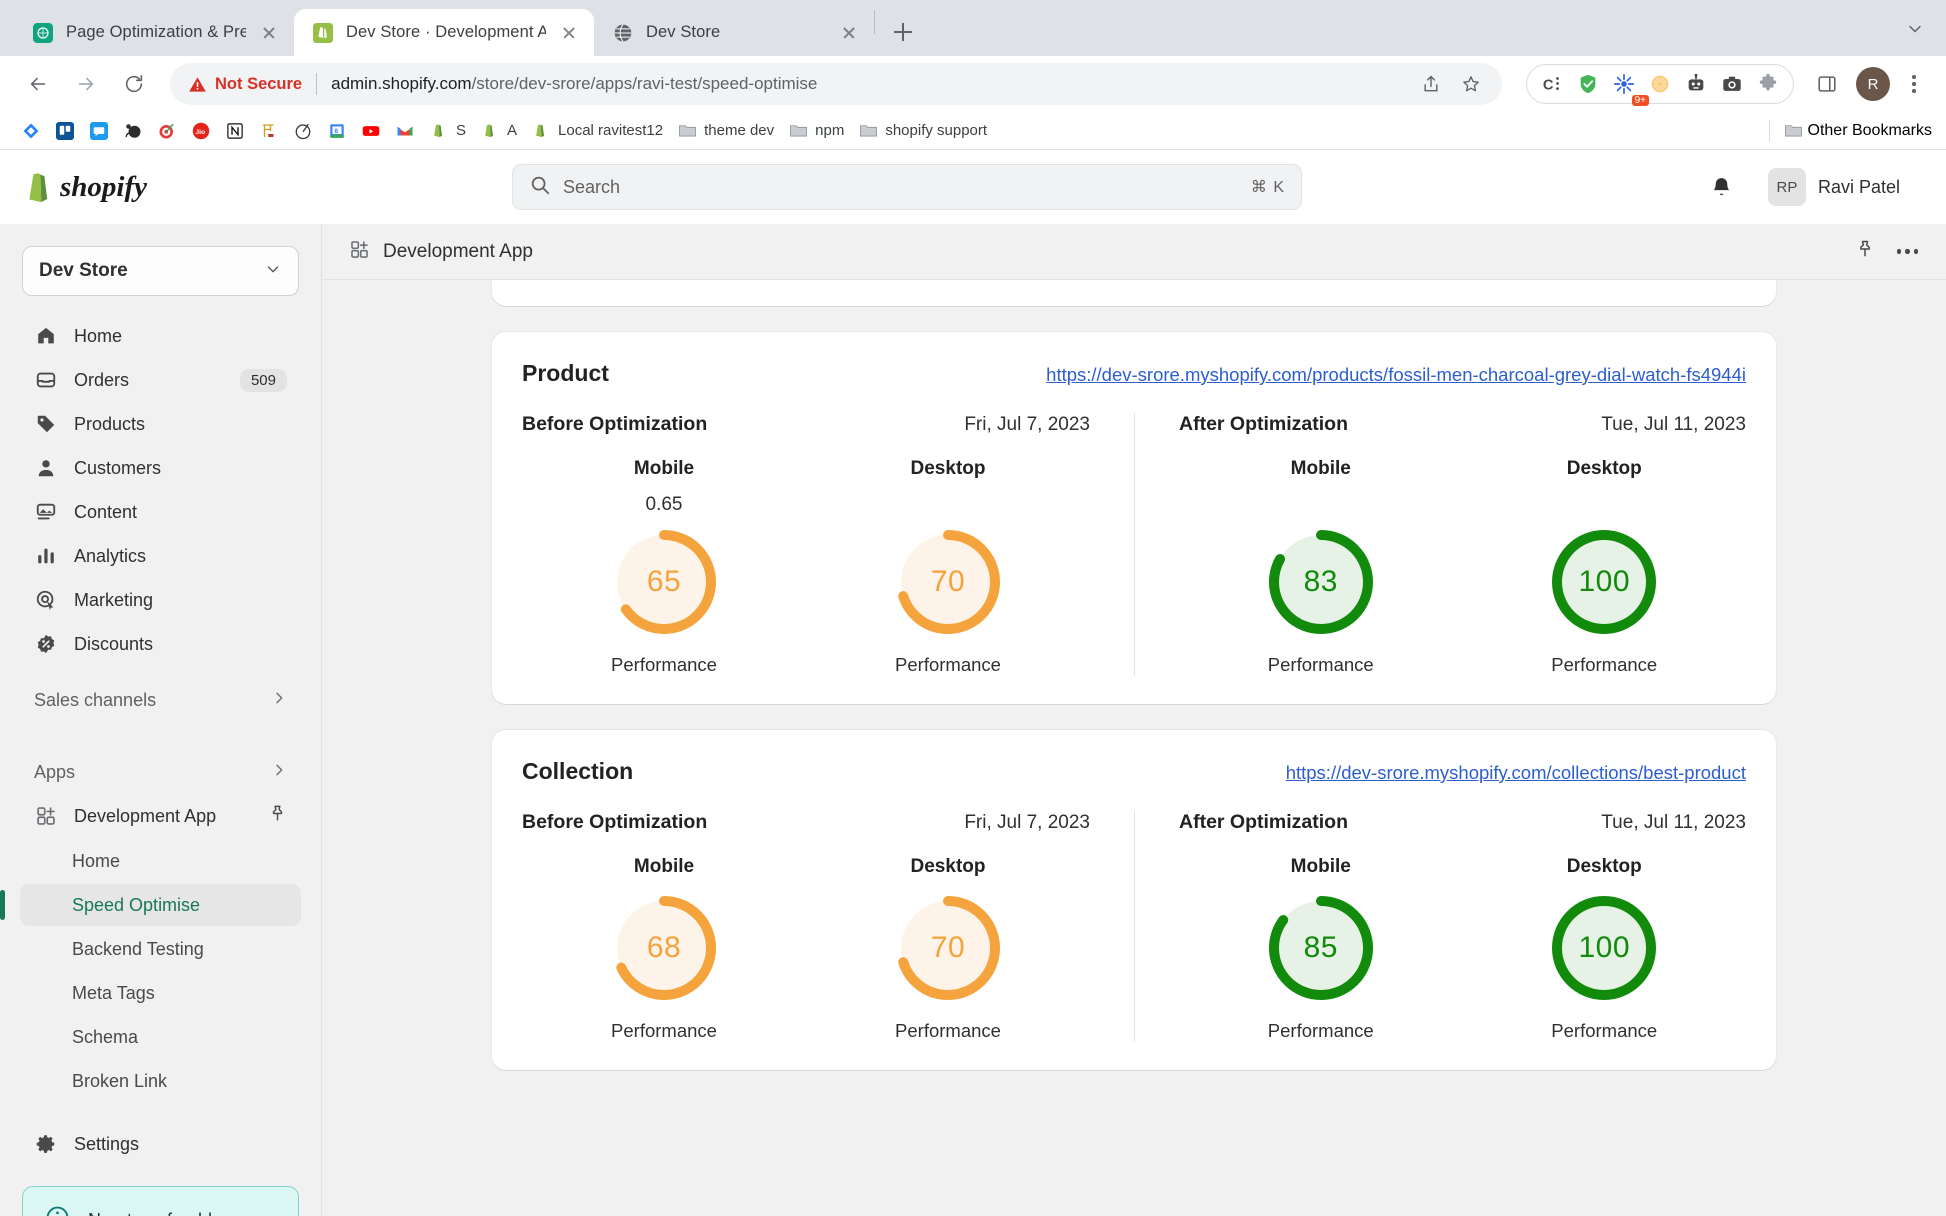  Describe the element at coordinates (201, 131) in the screenshot. I see `bookmark-item: Jio` at that location.